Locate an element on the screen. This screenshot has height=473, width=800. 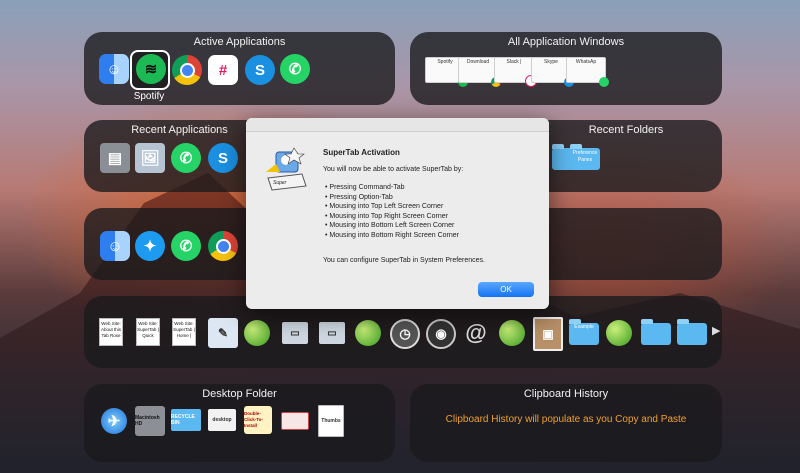
picture-icon: ▣ is located at coordinates (548, 334).